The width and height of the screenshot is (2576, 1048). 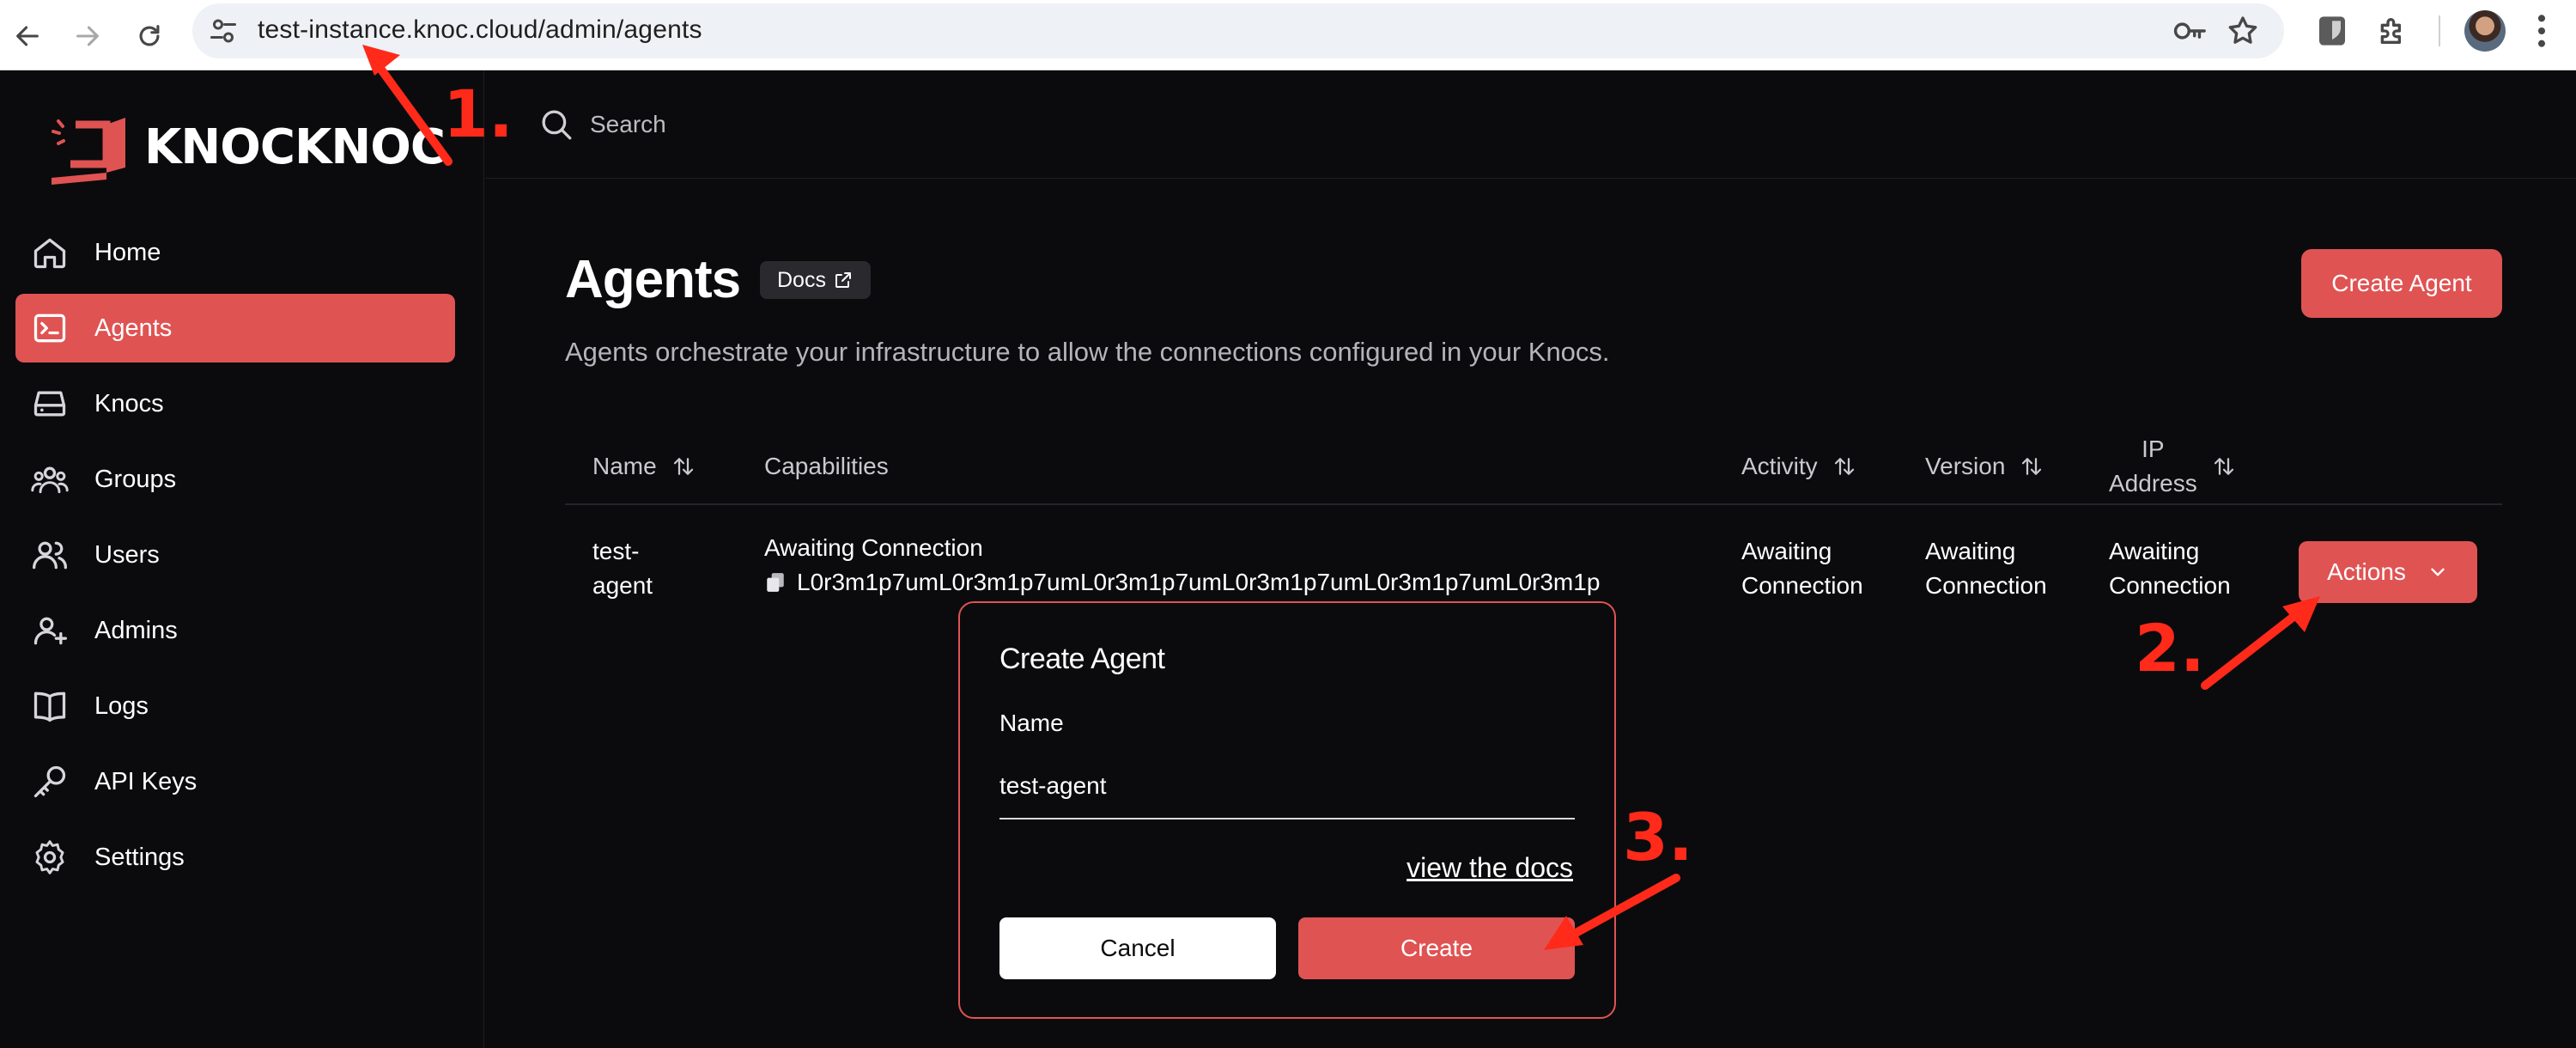 What do you see at coordinates (1530, 125) in the screenshot?
I see `top-search-bar` at bounding box center [1530, 125].